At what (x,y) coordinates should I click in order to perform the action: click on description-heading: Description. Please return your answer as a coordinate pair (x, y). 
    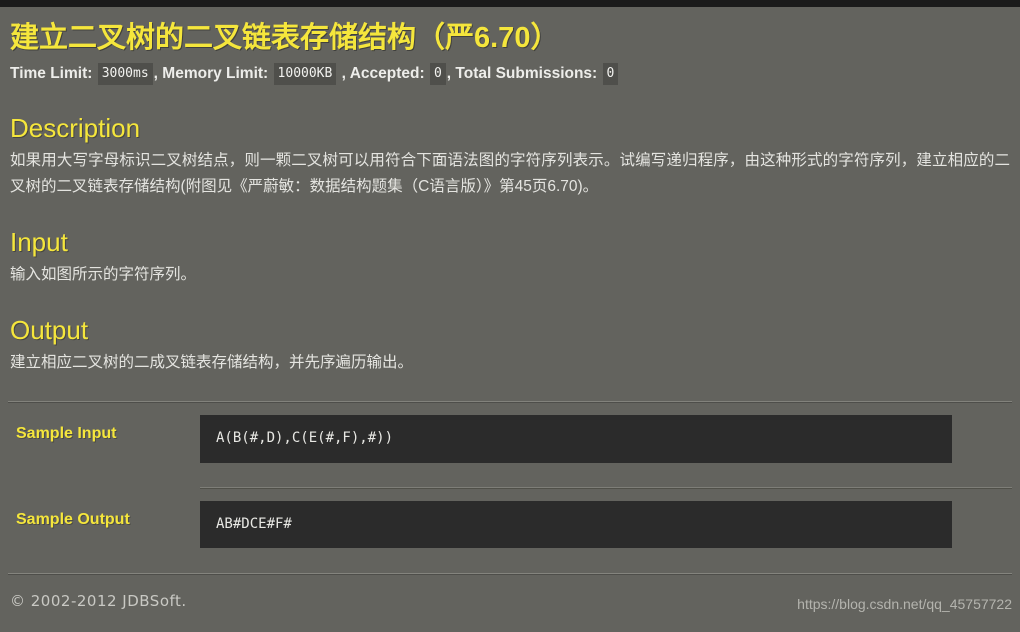
    Looking at the image, I should click on (75, 128).